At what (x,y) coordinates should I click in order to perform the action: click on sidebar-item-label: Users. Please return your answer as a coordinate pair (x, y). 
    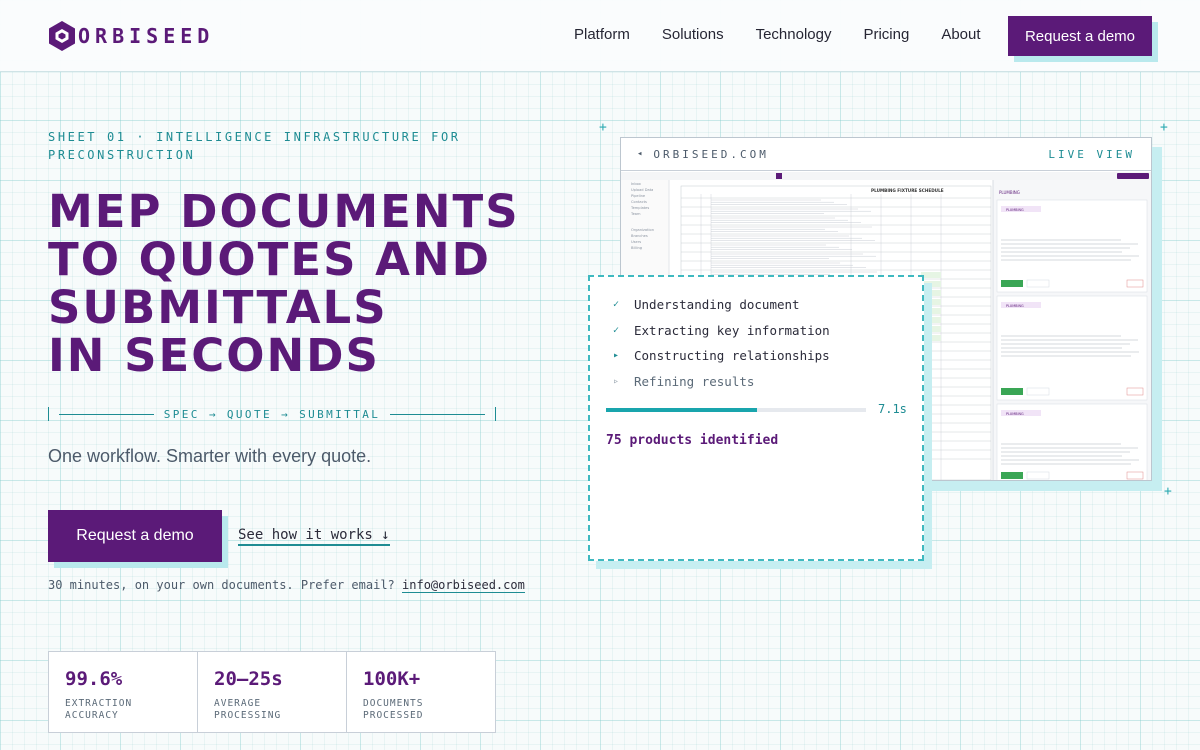
    Looking at the image, I should click on (636, 242).